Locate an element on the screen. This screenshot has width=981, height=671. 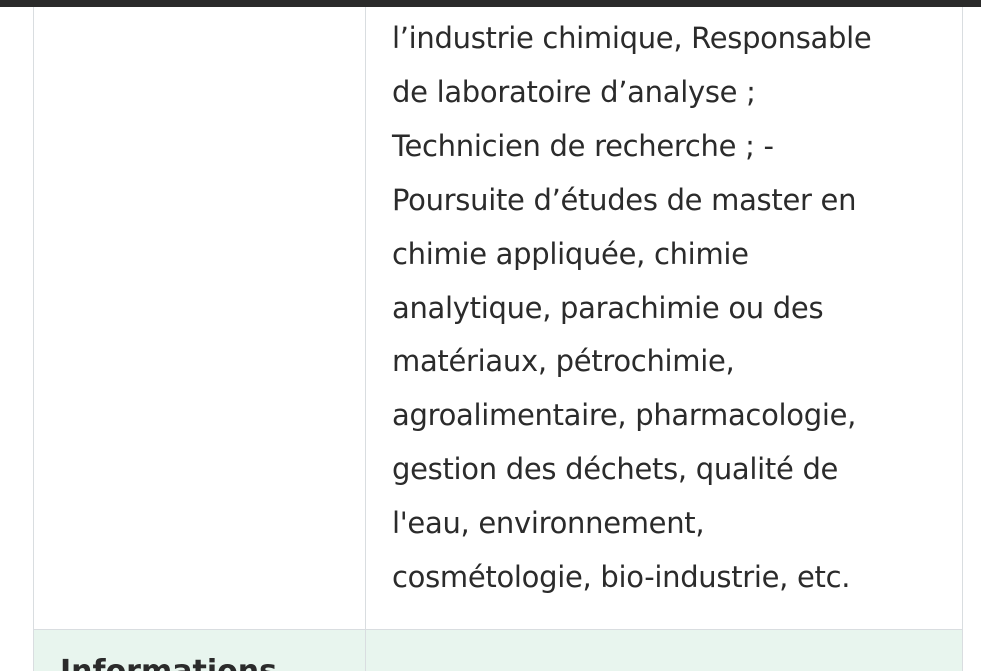
table-cell-value-next is located at coordinates (664, 650).